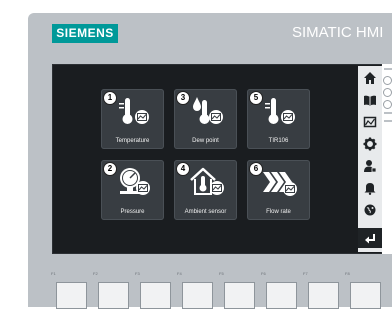 This screenshot has height=309, width=392. What do you see at coordinates (155, 295) in the screenshot?
I see `function-key-f3` at bounding box center [155, 295].